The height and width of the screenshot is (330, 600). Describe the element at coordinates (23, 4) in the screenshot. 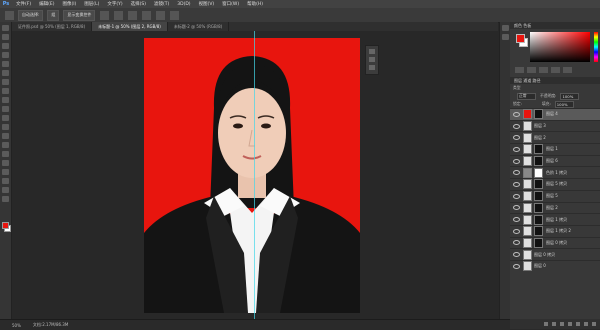

I see `menu-file: 文件(F)` at that location.